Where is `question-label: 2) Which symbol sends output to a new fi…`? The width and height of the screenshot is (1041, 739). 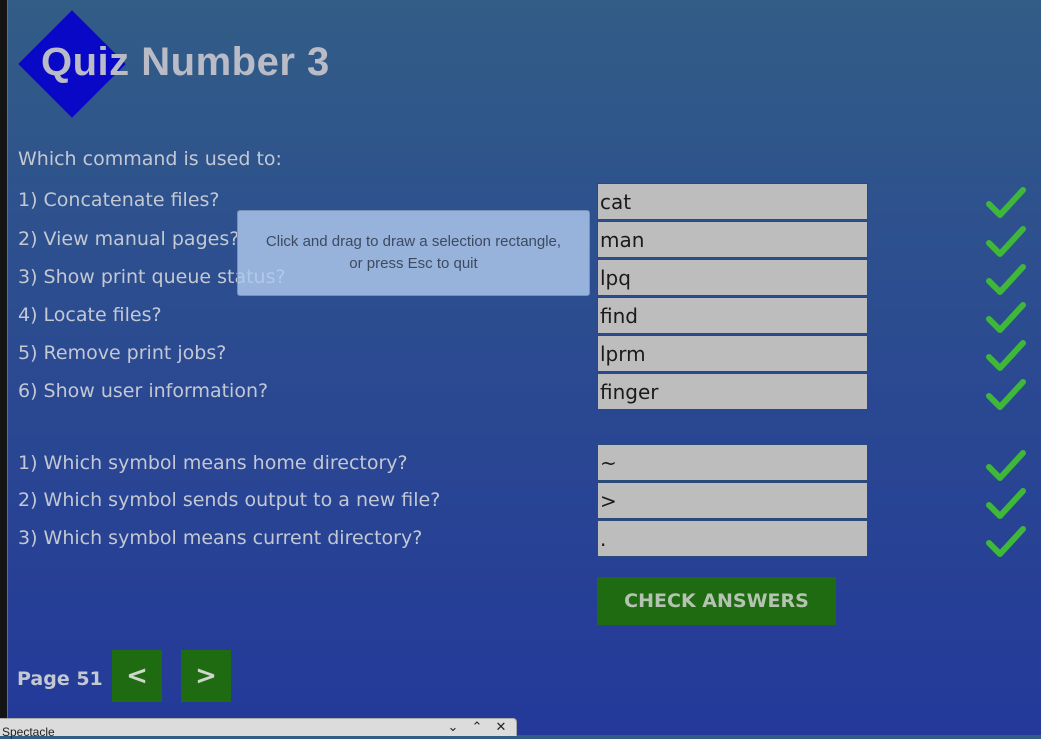 question-label: 2) Which symbol sends output to a new fi… is located at coordinates (229, 500).